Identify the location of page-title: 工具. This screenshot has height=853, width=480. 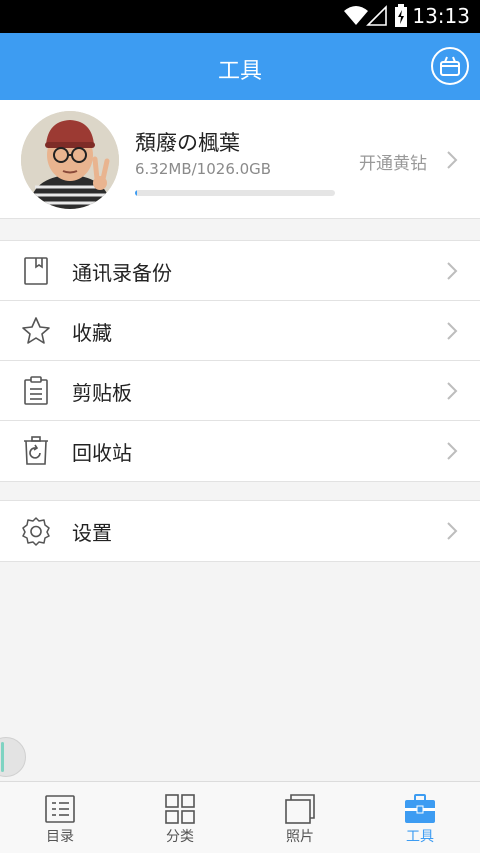
(239, 71).